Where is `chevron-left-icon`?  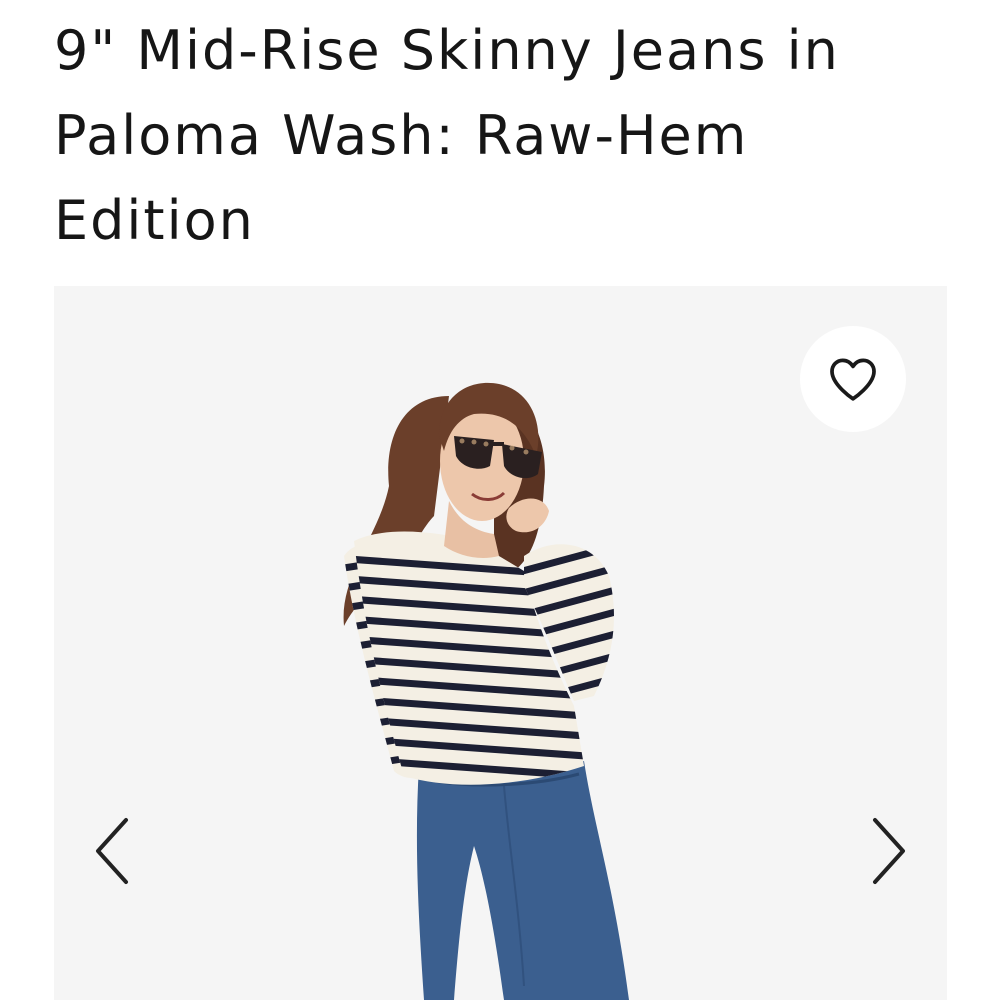
chevron-left-icon is located at coordinates (112, 851).